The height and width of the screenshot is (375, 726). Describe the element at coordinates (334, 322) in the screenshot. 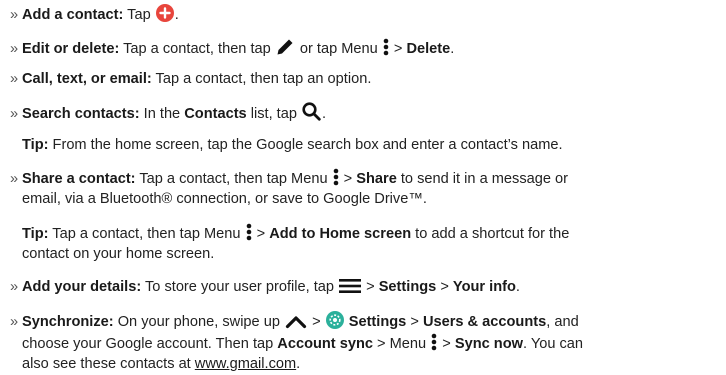

I see `settings-gear-icon` at that location.